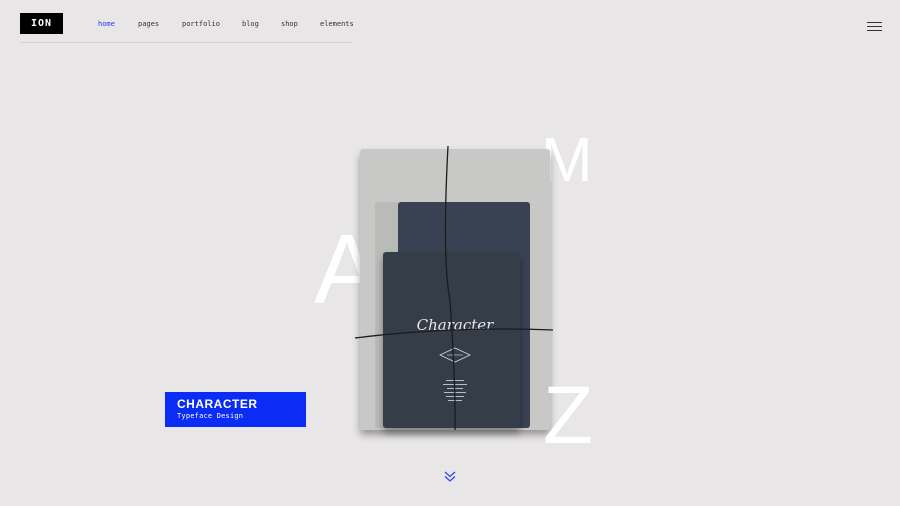  I want to click on hero-letter-z: Z, so click(568, 415).